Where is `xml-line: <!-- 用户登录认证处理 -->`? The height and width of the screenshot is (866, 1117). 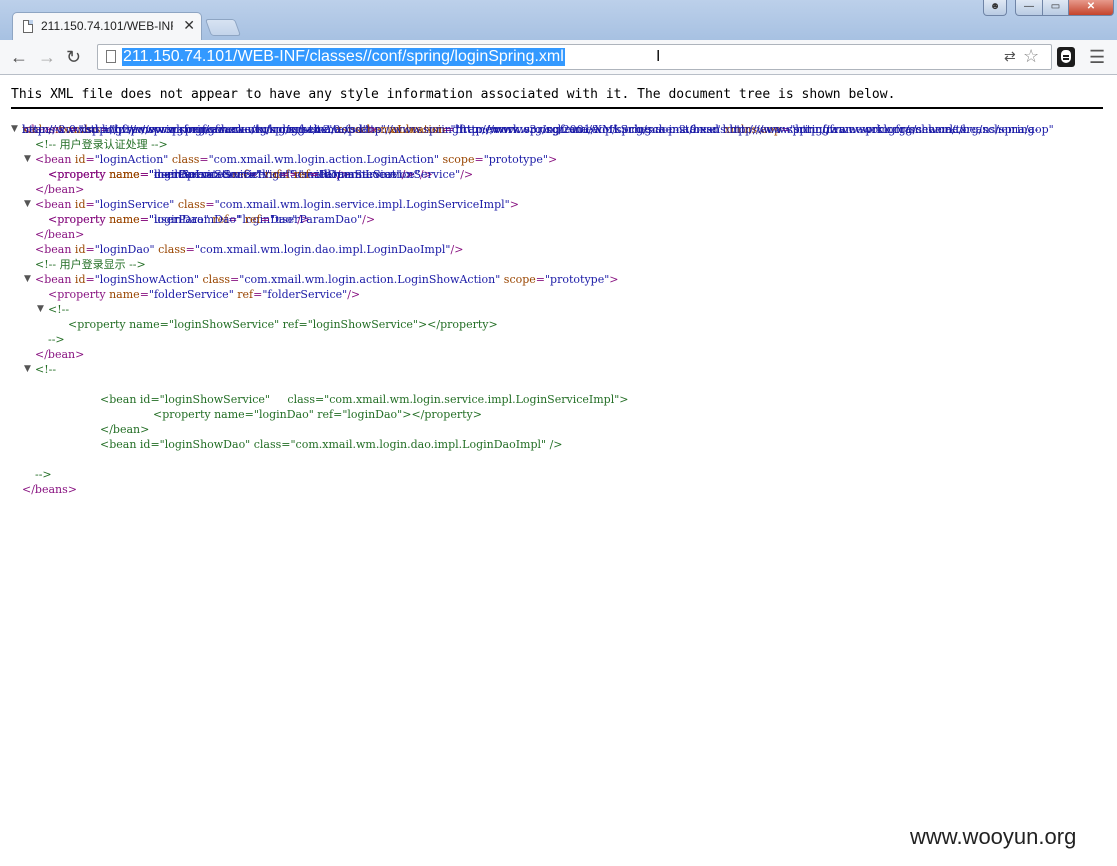 xml-line: <!-- 用户登录认证处理 --> is located at coordinates (101, 144).